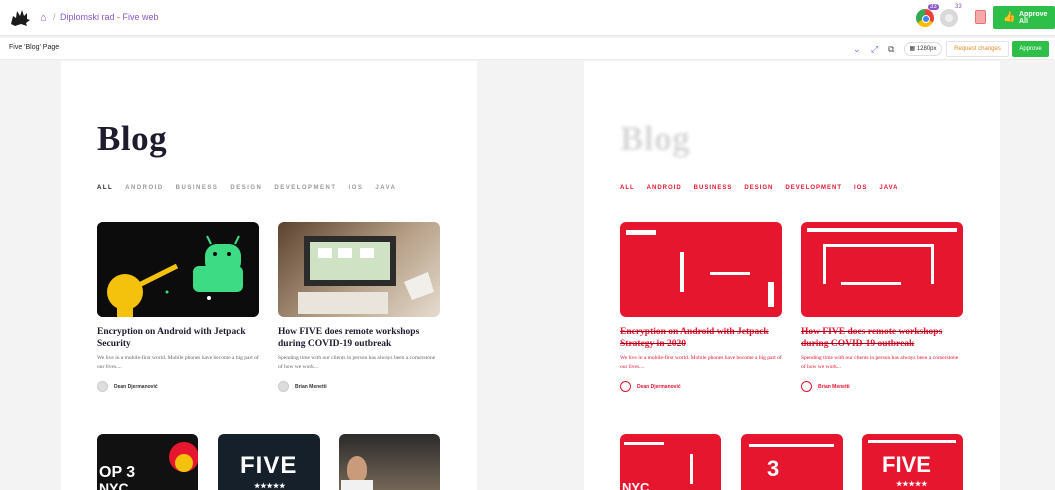 The image size is (1055, 490). I want to click on page-label: Five 'Blog' Page, so click(34, 47).